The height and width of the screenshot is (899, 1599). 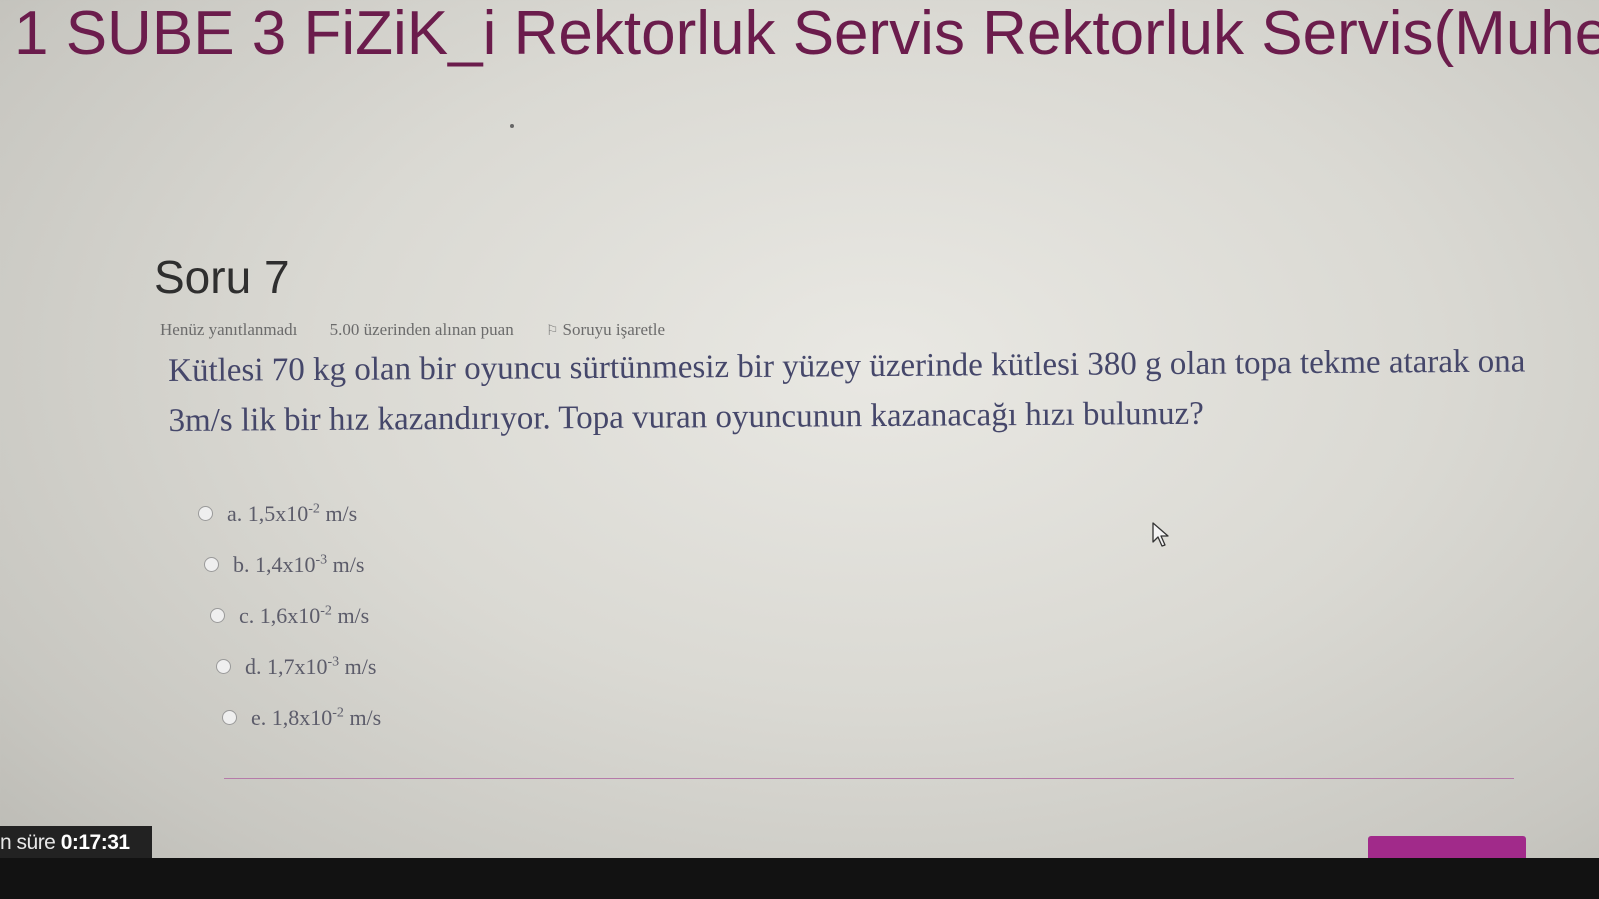 What do you see at coordinates (95, 842) in the screenshot?
I see `timer-value: 0:17:31` at bounding box center [95, 842].